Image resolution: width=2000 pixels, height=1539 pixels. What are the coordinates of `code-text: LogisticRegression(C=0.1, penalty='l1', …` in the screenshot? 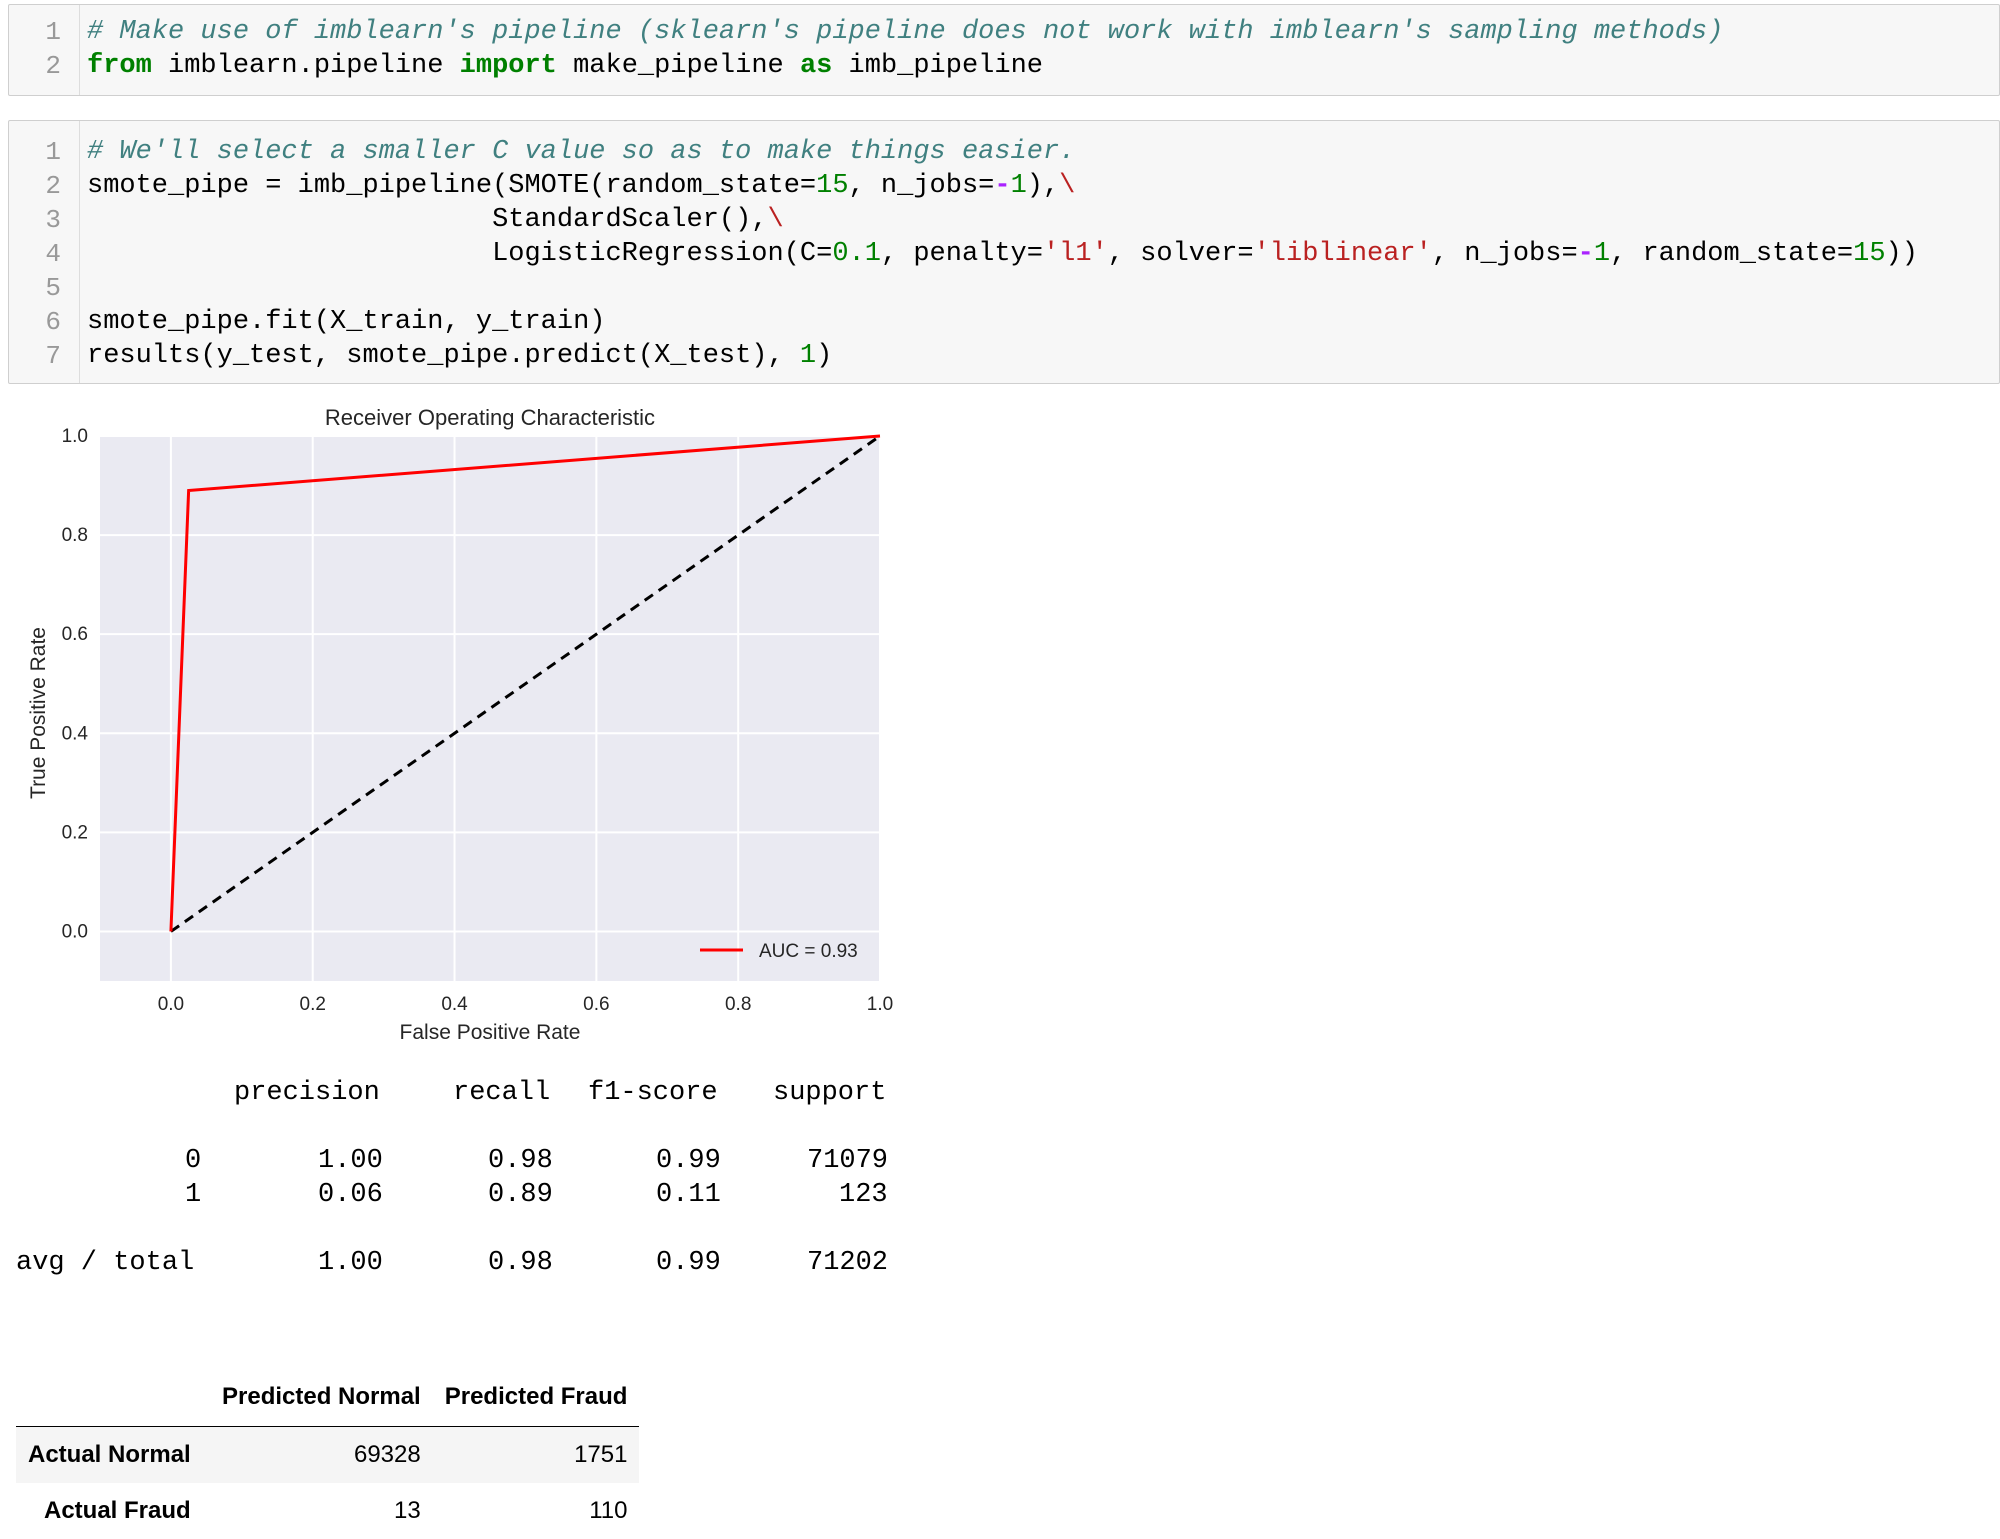 It's located at (1002, 254).